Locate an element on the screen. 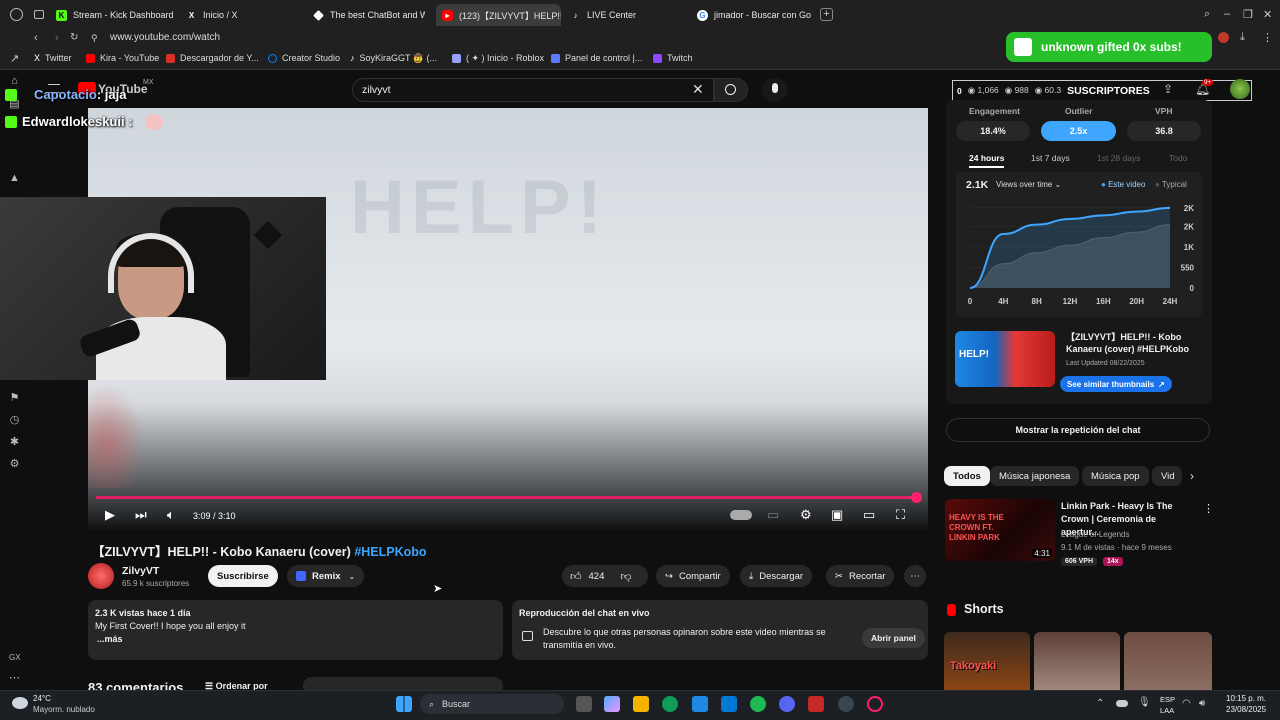 Image resolution: width=1280 pixels, height=720 pixels. open-panel-button: Abrir panel is located at coordinates (893, 638).